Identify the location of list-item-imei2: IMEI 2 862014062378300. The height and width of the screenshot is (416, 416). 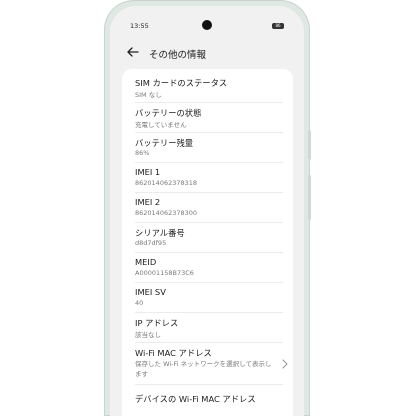
(207, 208).